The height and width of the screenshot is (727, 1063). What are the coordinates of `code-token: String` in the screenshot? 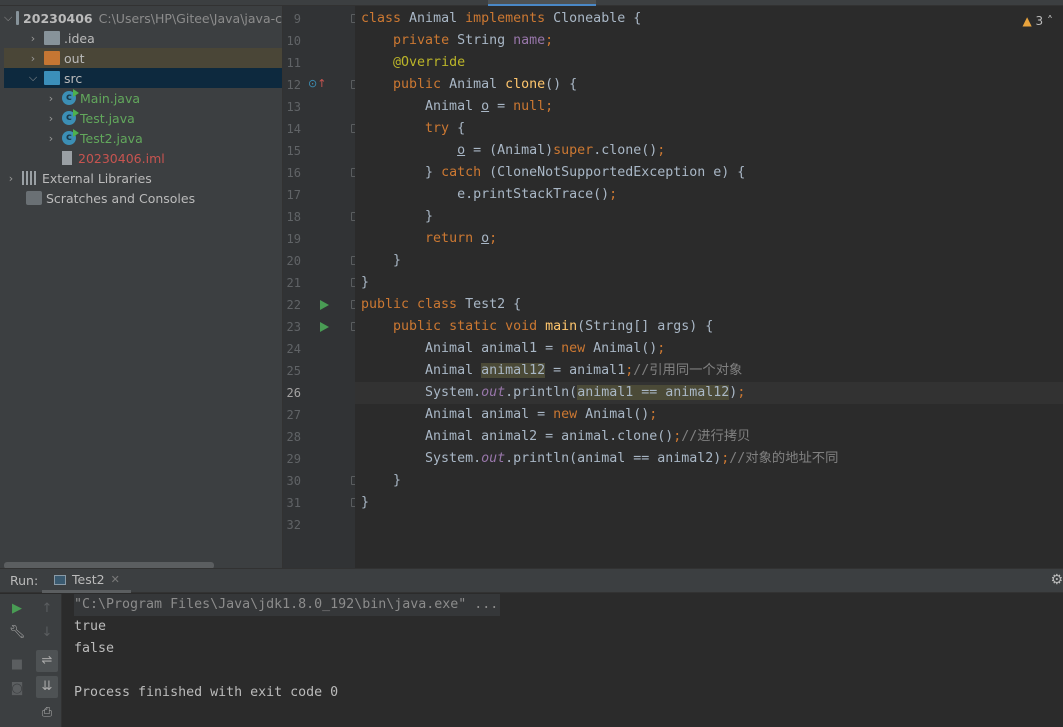 It's located at (485, 40).